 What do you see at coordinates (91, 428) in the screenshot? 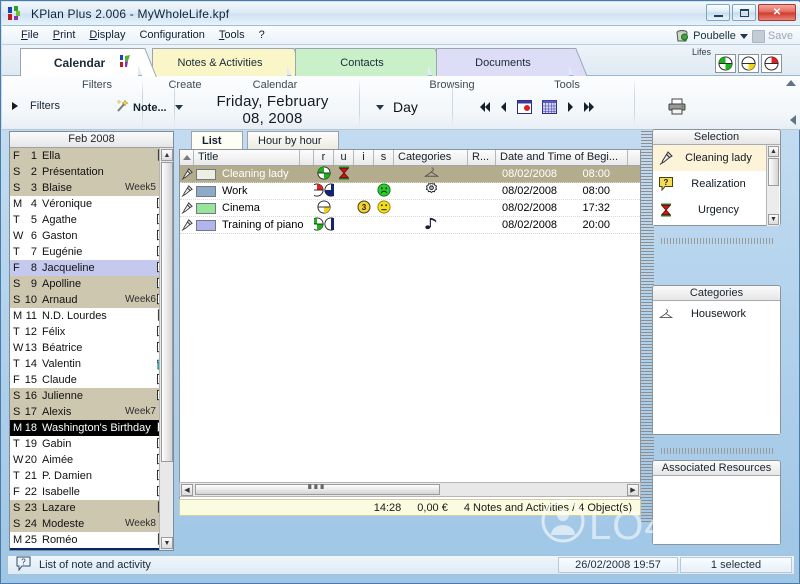
I see `day-row: M 18 Washington's Birthday` at bounding box center [91, 428].